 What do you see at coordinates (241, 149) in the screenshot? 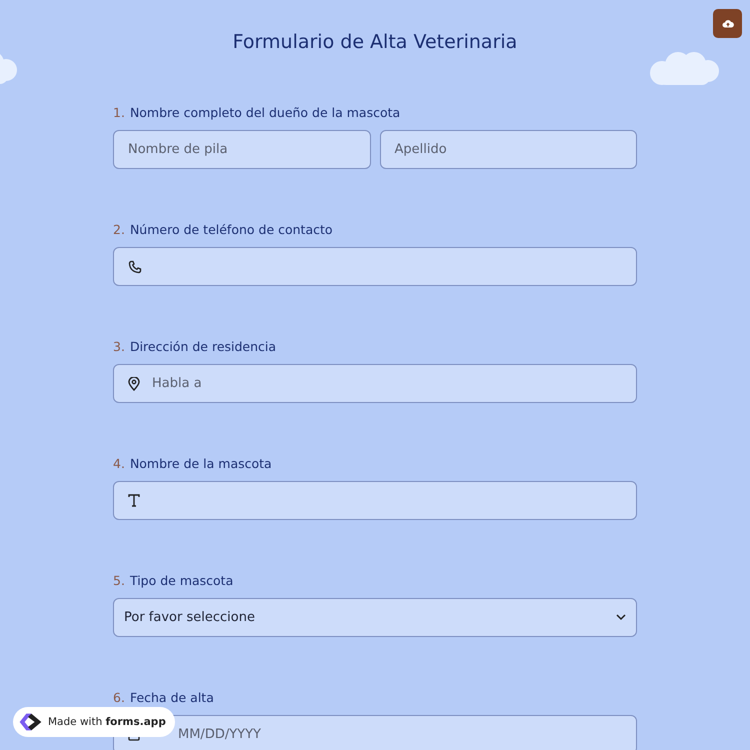
I see `text-field: Nombre de pila` at bounding box center [241, 149].